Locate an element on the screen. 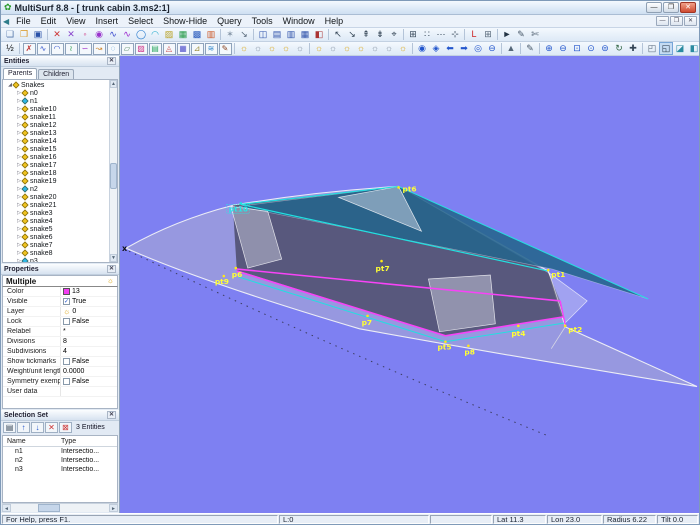  delete-entity-button: ✕ is located at coordinates (57, 34).